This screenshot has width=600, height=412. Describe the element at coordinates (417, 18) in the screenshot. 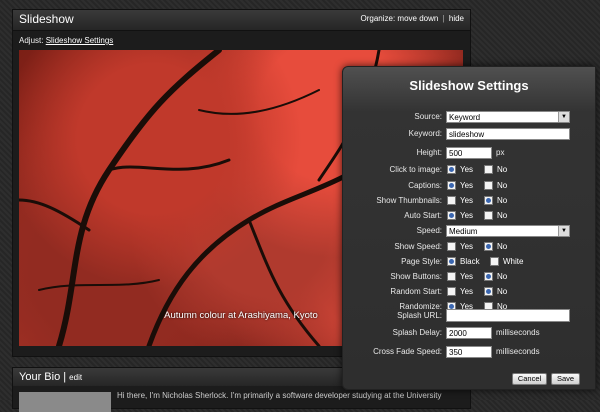

I see `move-down-link: move down` at that location.